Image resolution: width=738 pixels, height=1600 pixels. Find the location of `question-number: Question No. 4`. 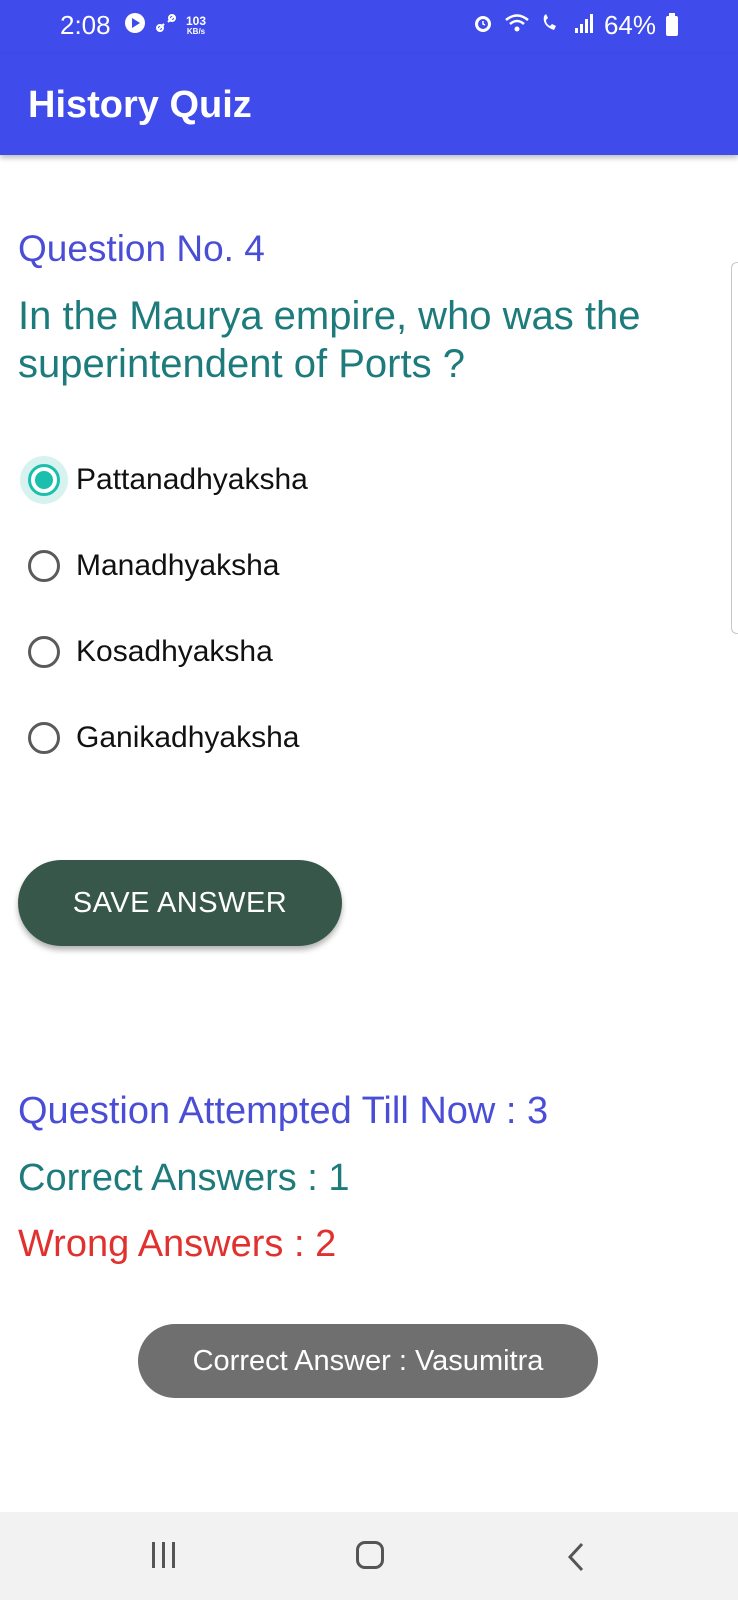

question-number: Question No. 4 is located at coordinates (141, 248).